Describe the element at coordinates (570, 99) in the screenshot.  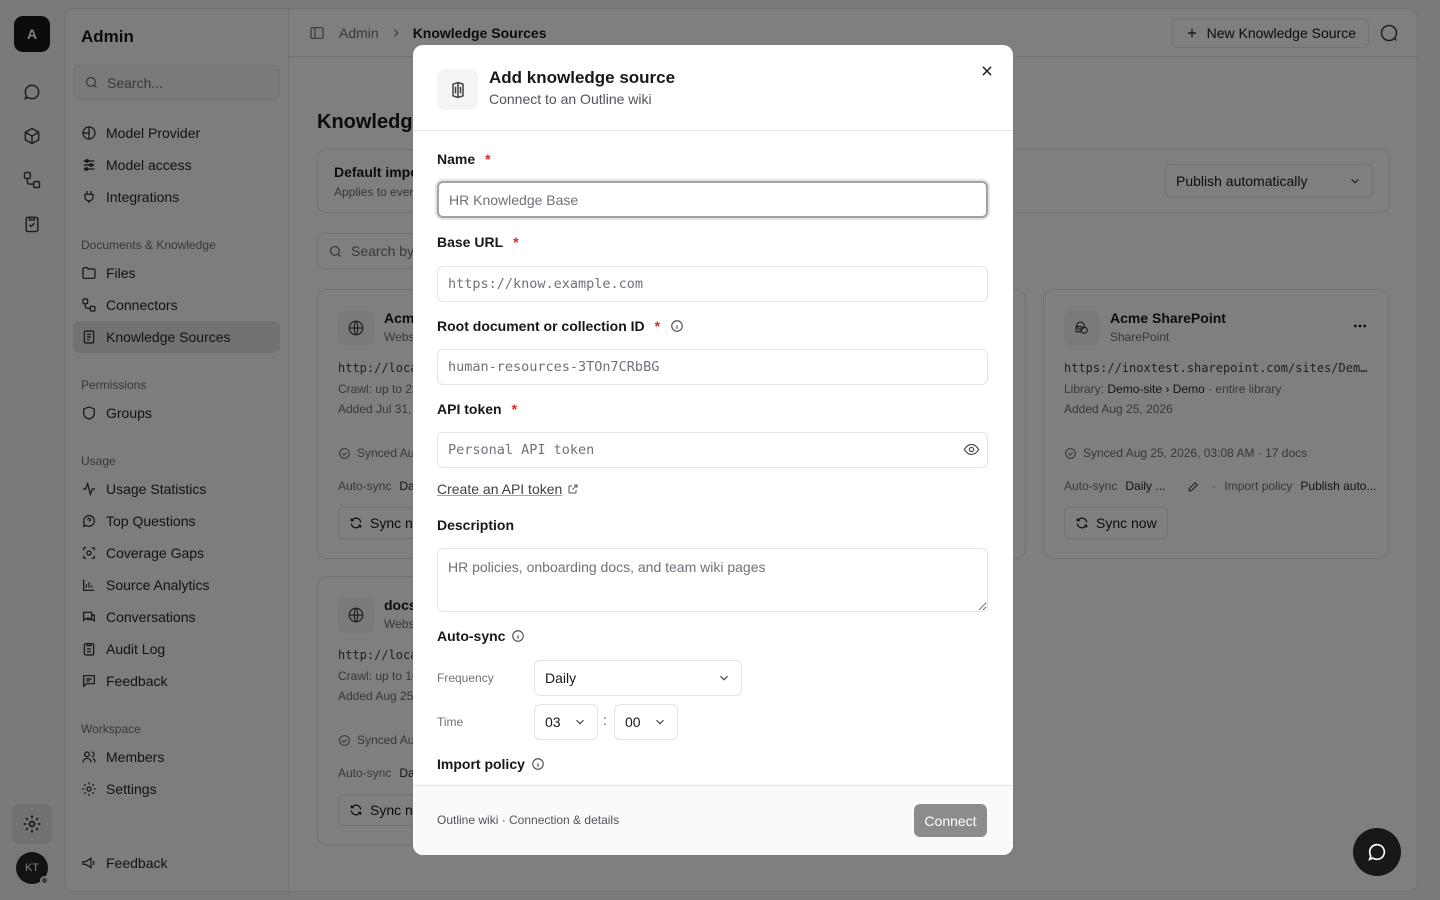
I see `dialog-subtitle: Connect to an Outline wiki` at that location.